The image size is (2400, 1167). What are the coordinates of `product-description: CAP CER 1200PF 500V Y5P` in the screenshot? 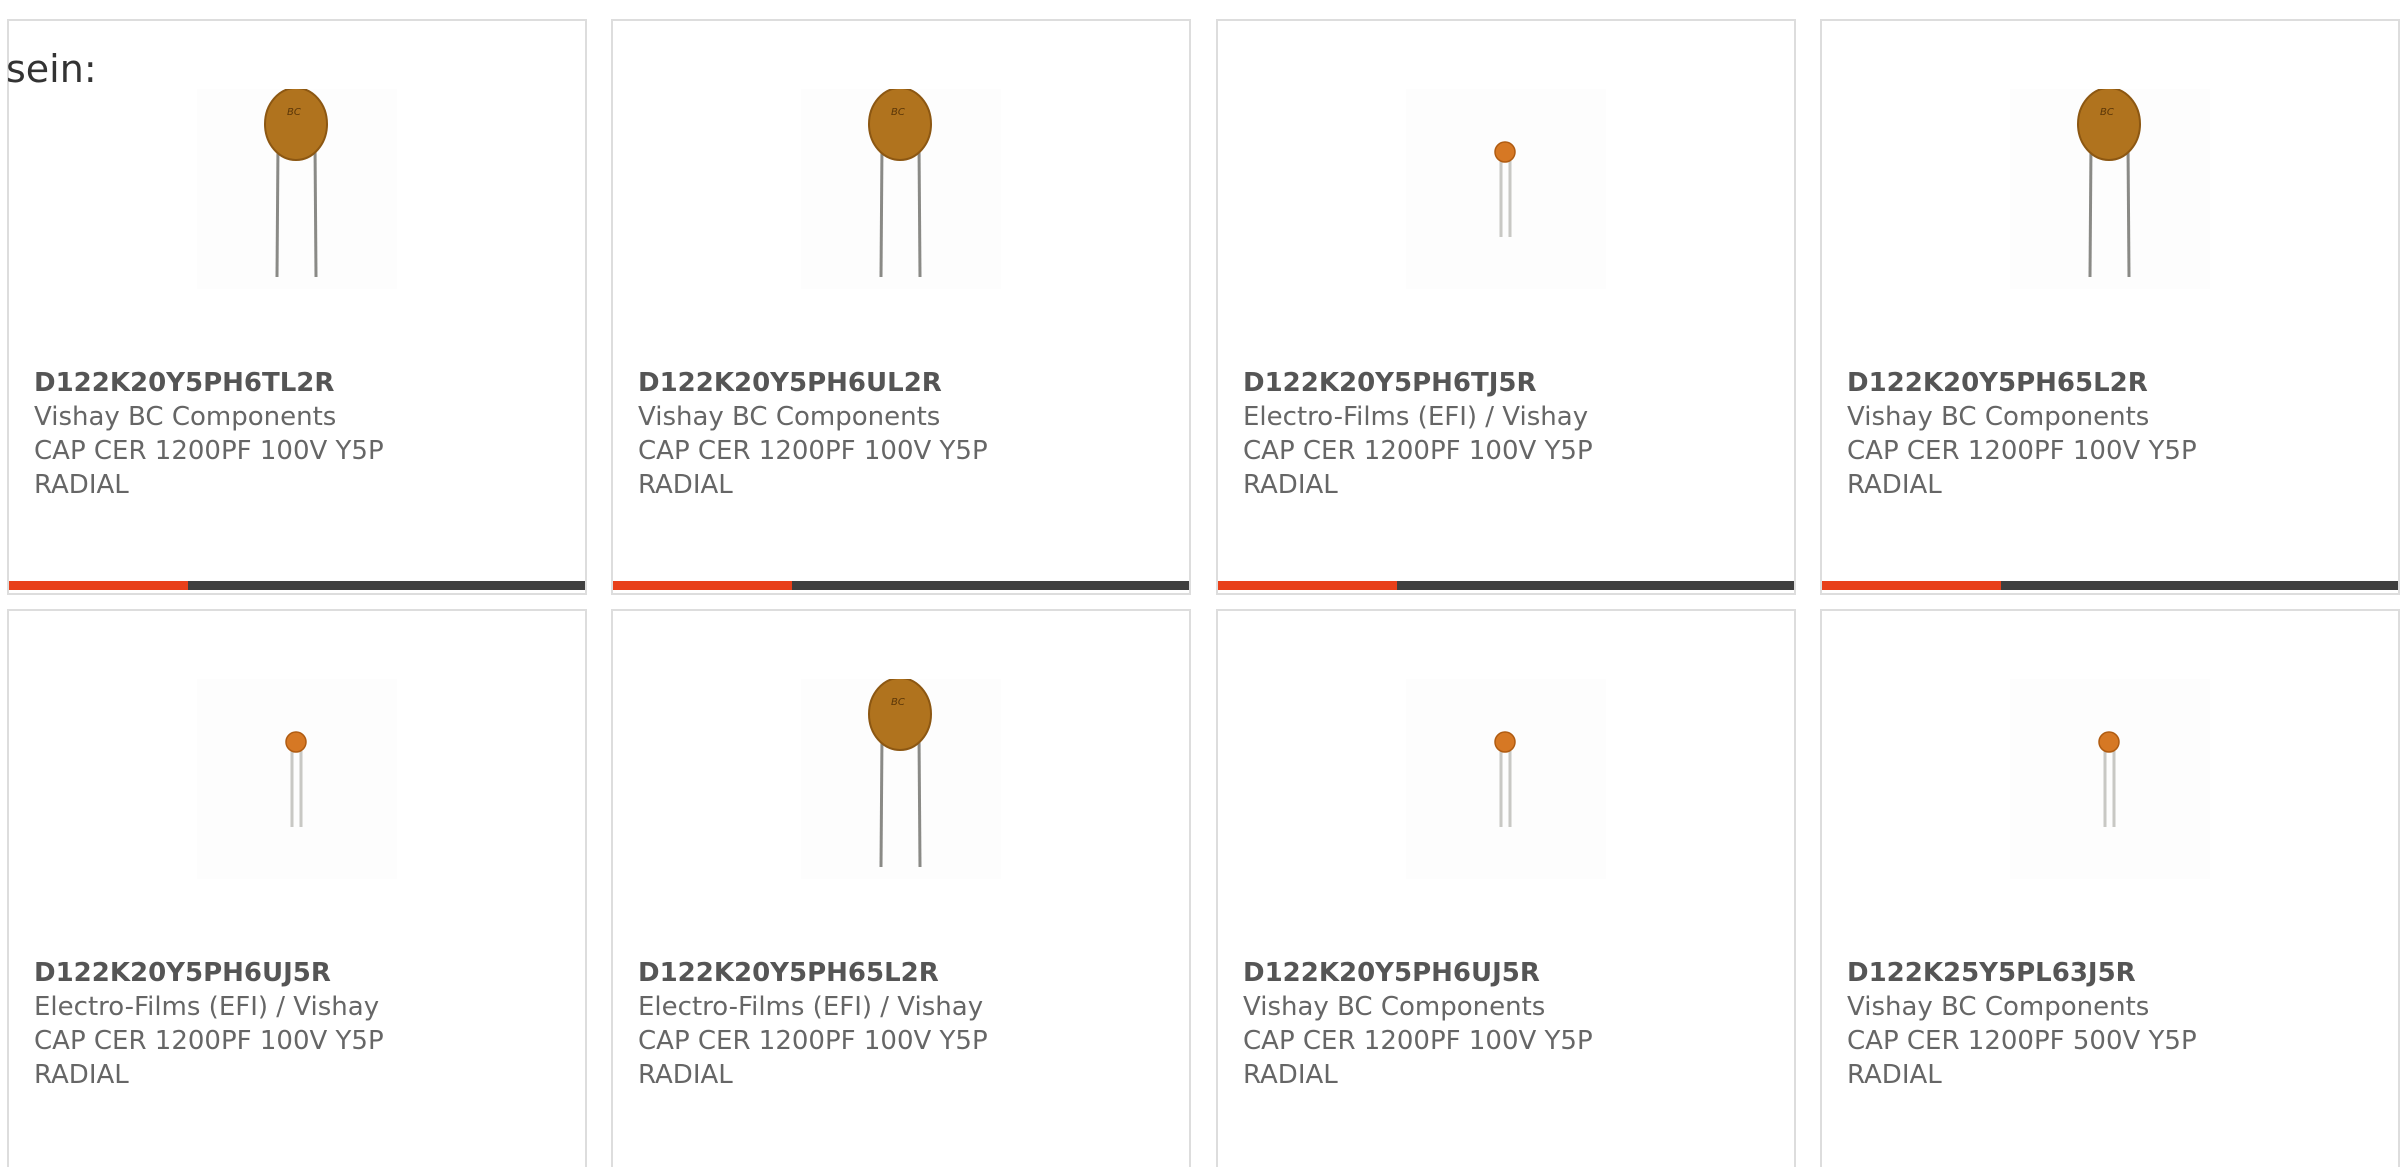 It's located at (2022, 1041).